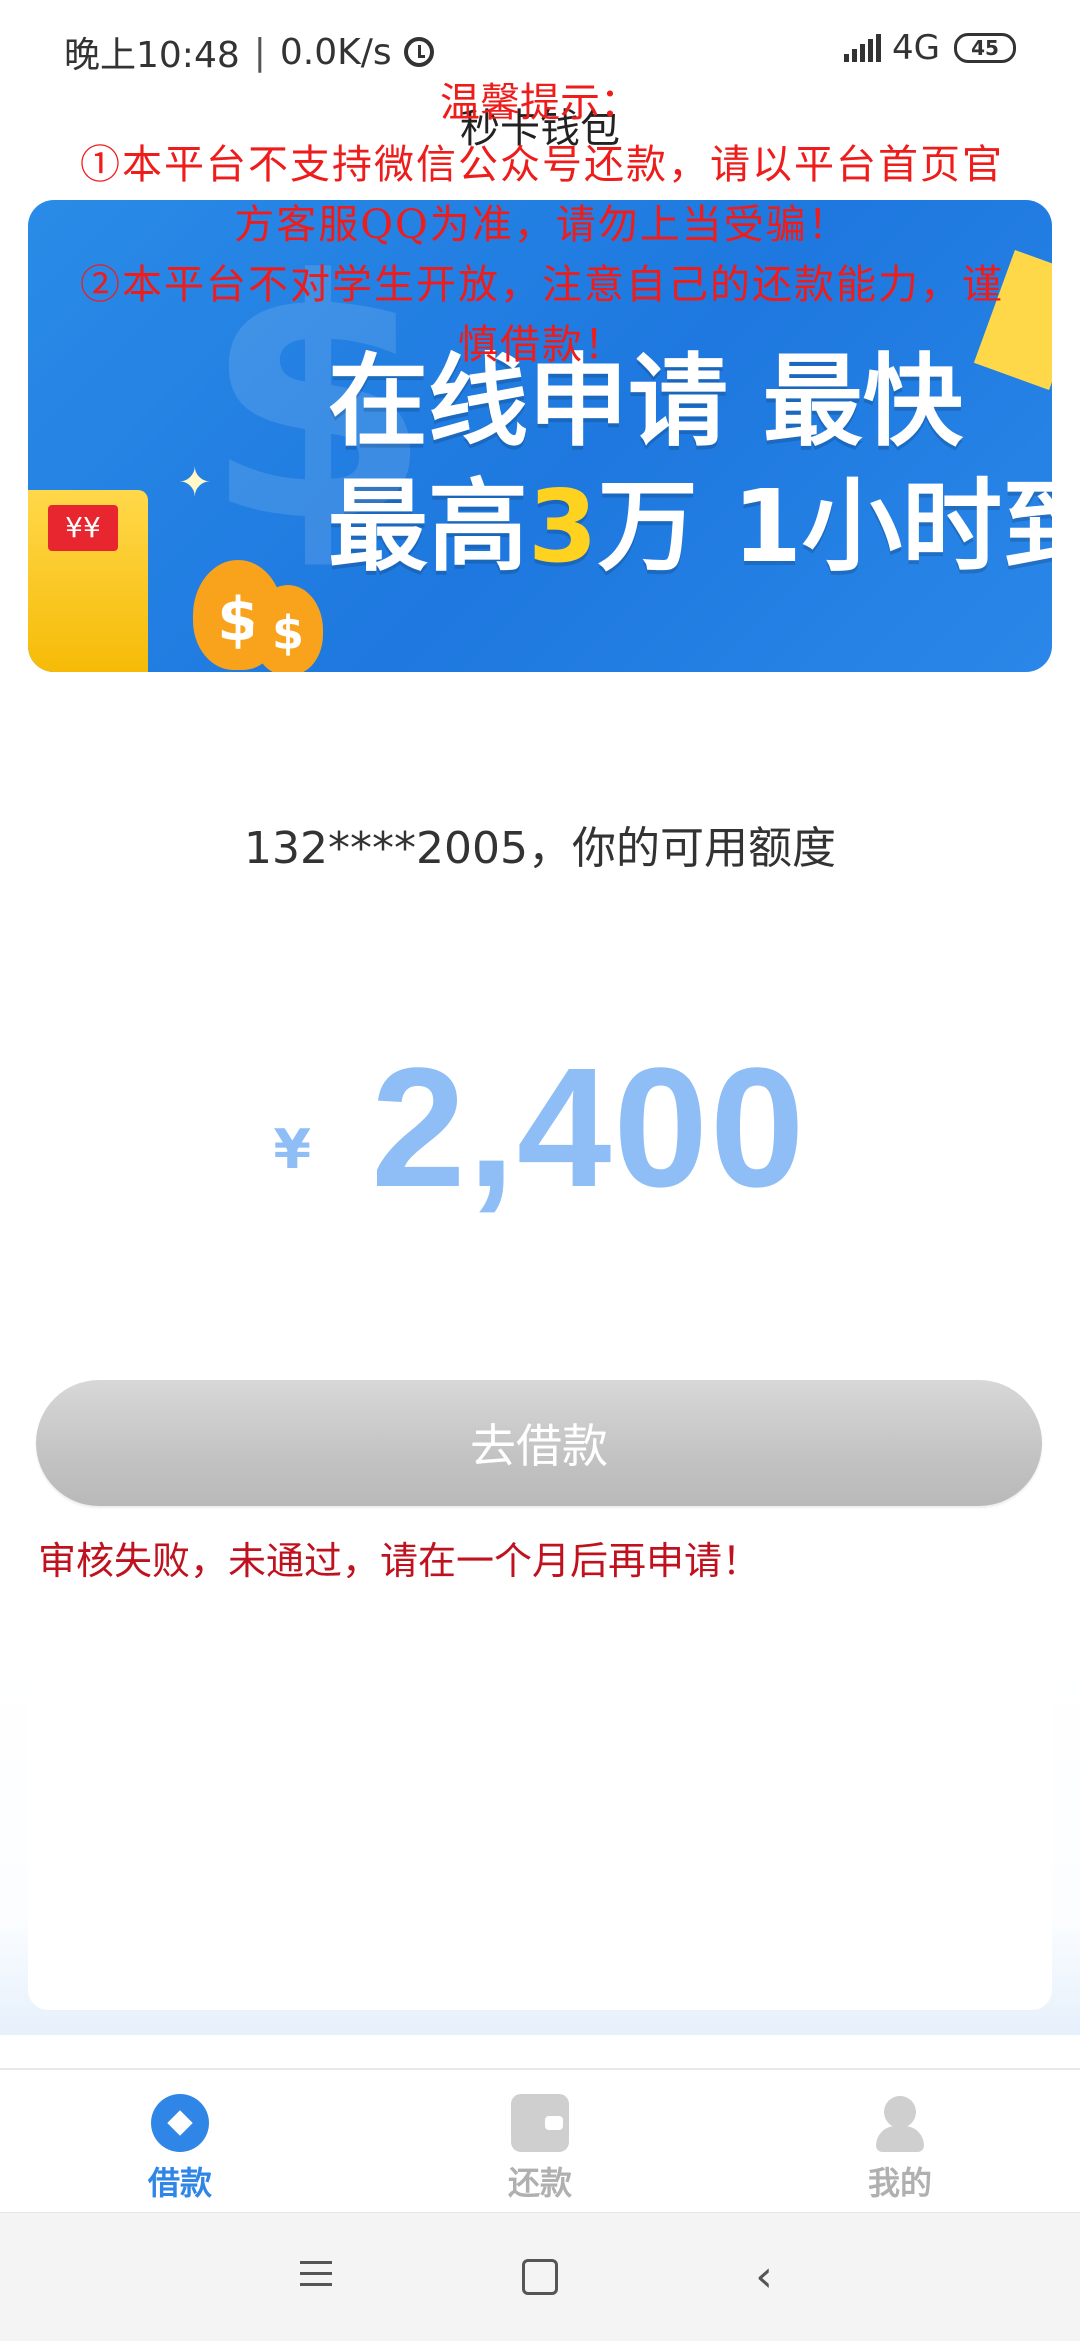  Describe the element at coordinates (916, 48) in the screenshot. I see `network-type: 4G` at that location.